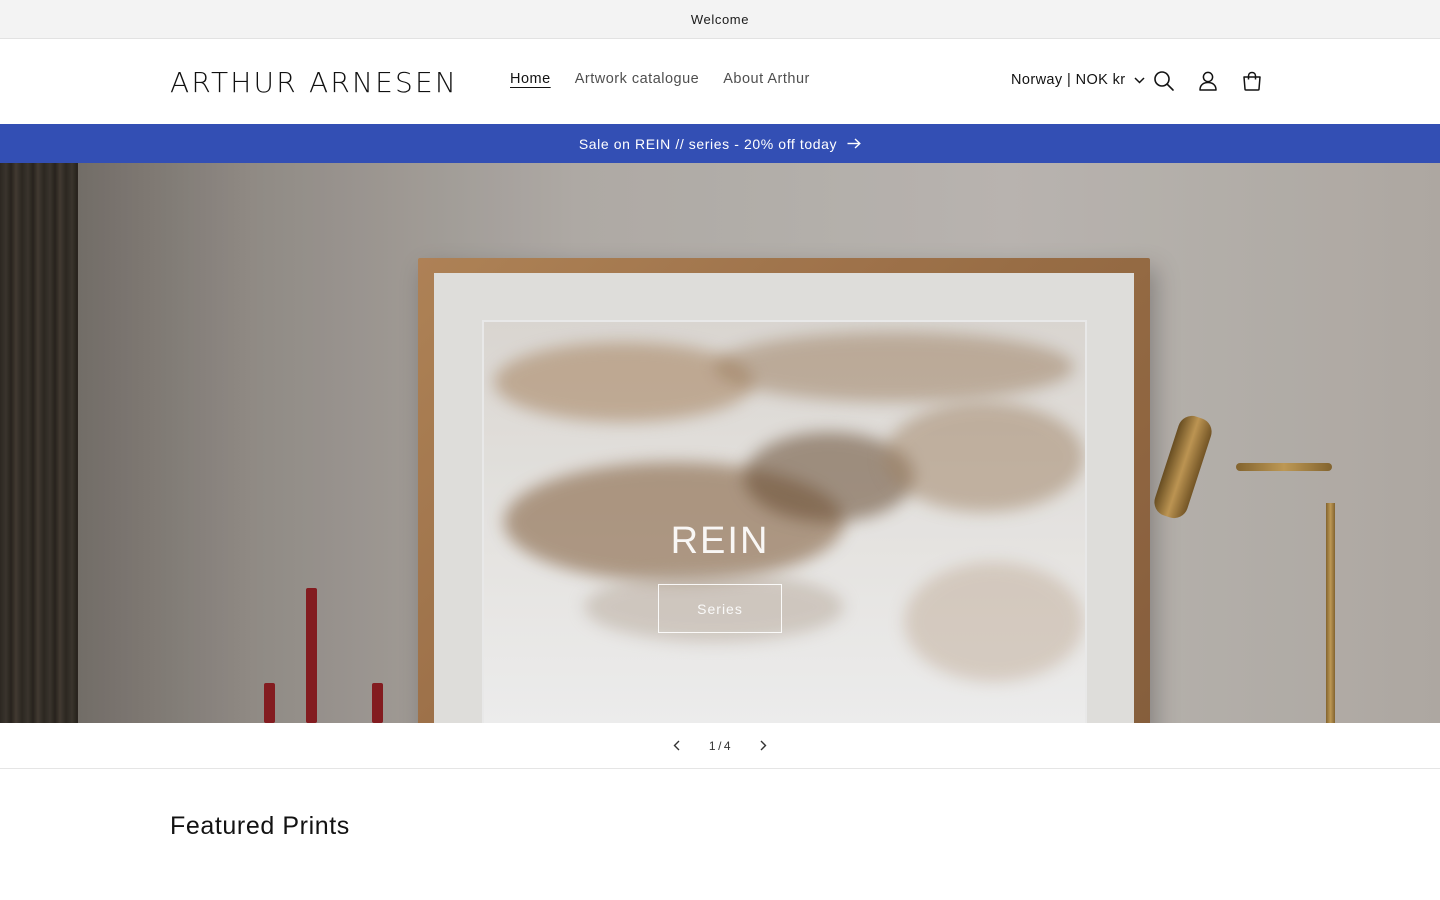  What do you see at coordinates (712, 745) in the screenshot?
I see `slide-current: 1` at bounding box center [712, 745].